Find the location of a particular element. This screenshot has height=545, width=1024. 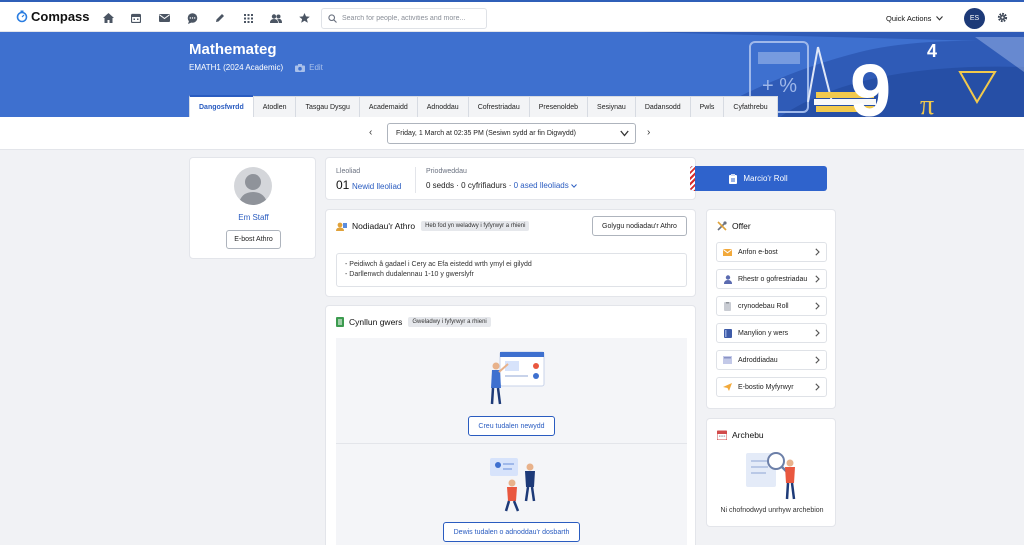

choose-page-illustration is located at coordinates (513, 485).